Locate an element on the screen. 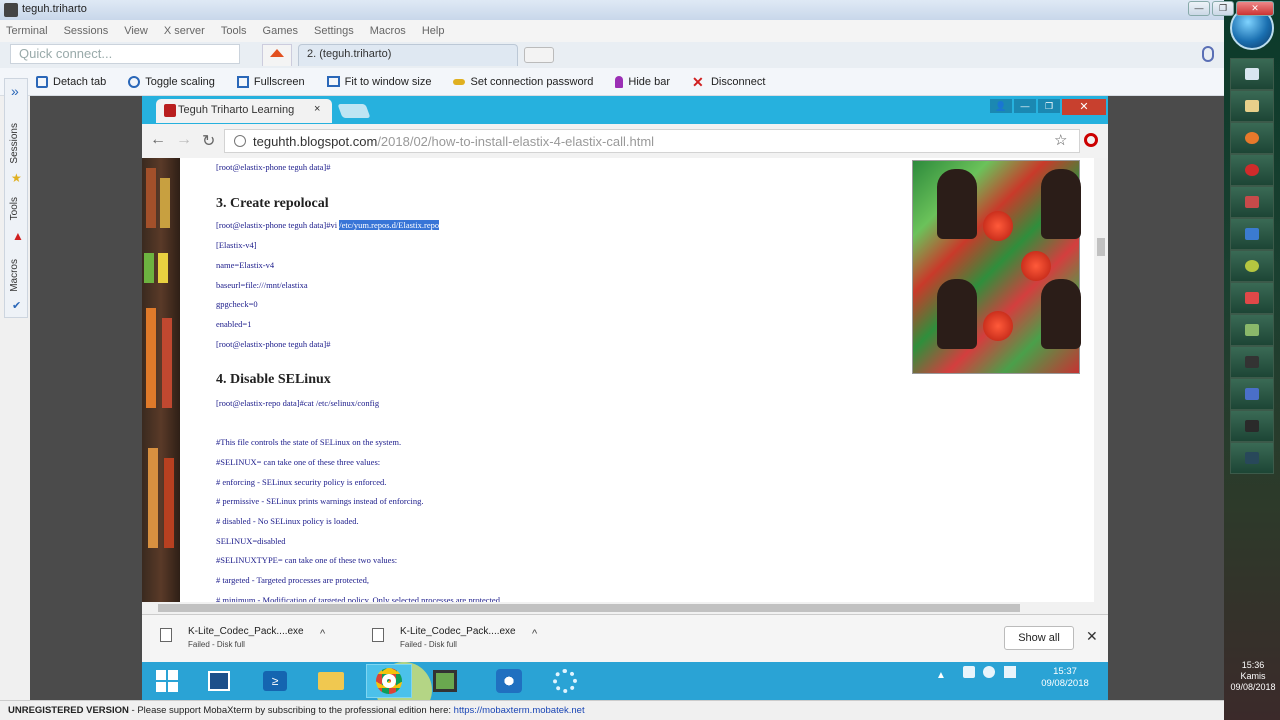 Image resolution: width=1280 pixels, height=720 pixels. download-status: Failed - Disk full is located at coordinates (216, 644).